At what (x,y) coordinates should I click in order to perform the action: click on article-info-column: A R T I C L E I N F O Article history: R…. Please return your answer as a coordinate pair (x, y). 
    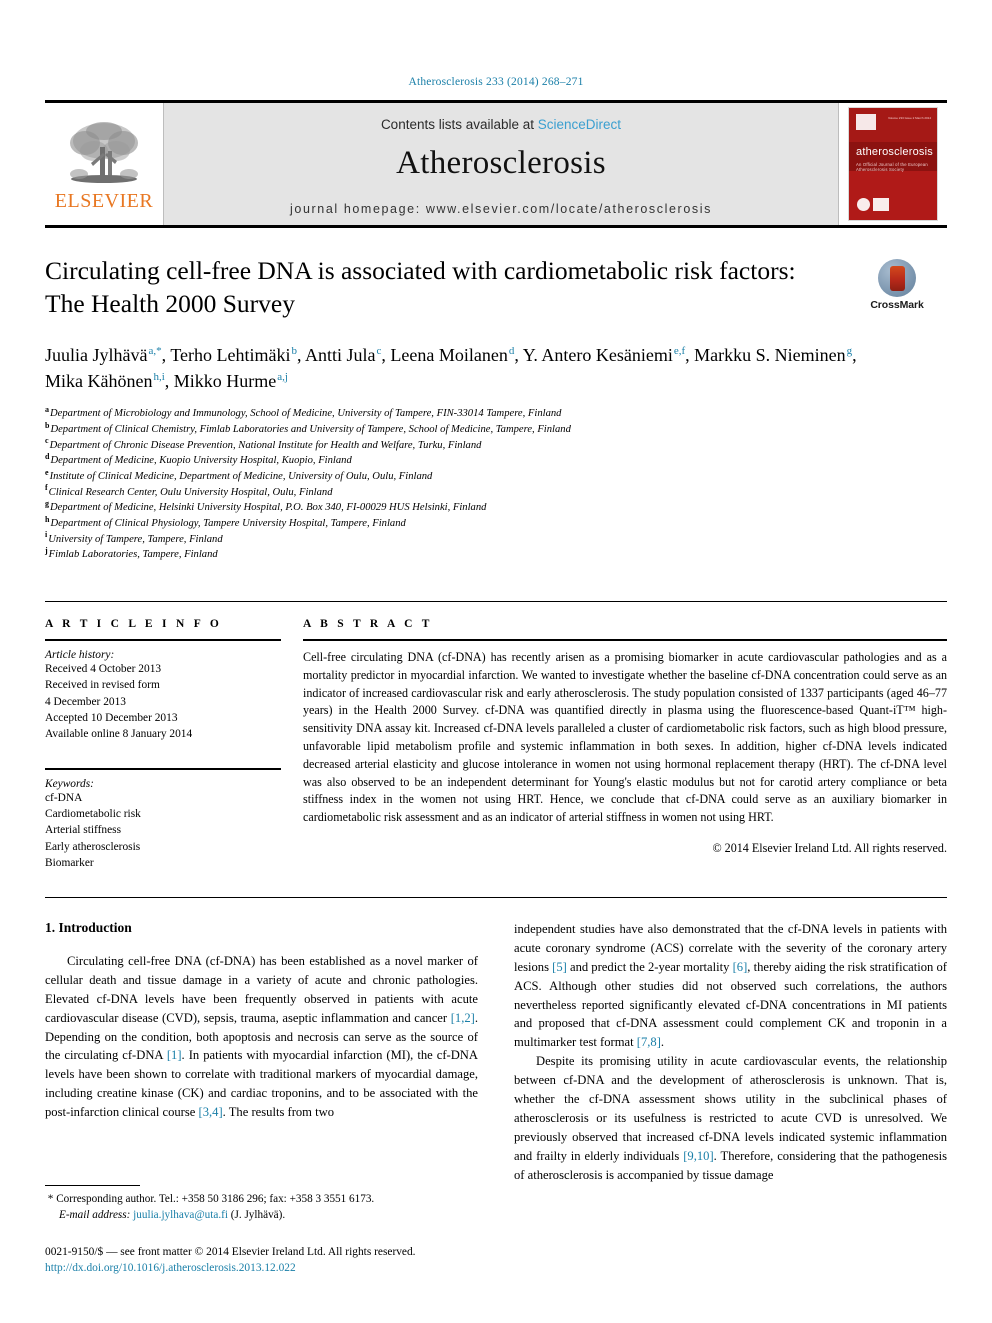
    Looking at the image, I should click on (174, 744).